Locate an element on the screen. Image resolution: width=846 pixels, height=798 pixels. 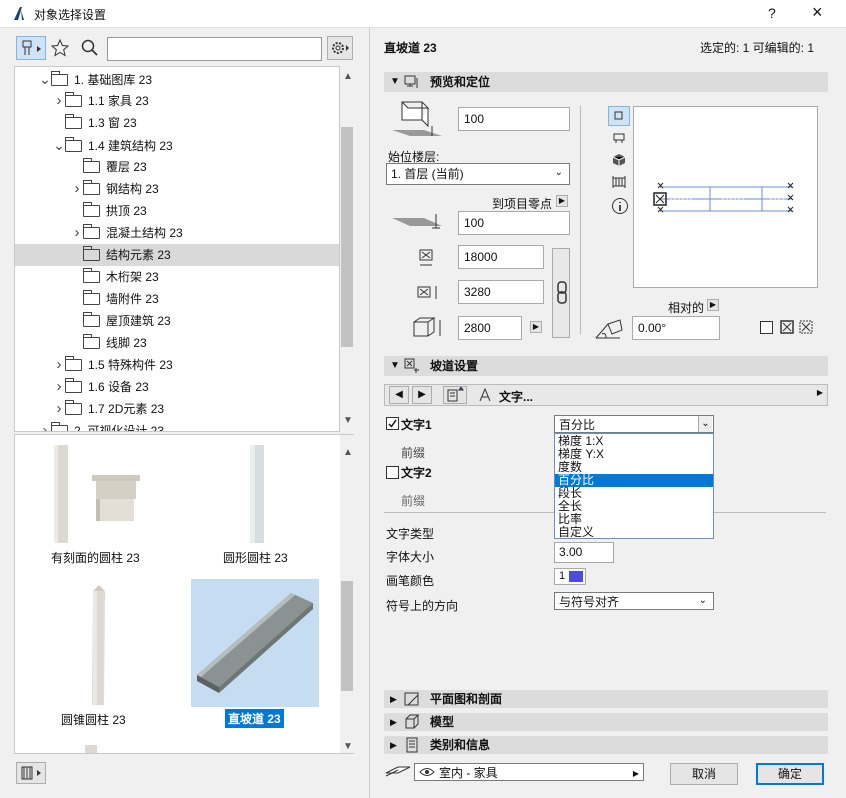
tree-item: 拱顶 23 is located at coordinates (177, 211).